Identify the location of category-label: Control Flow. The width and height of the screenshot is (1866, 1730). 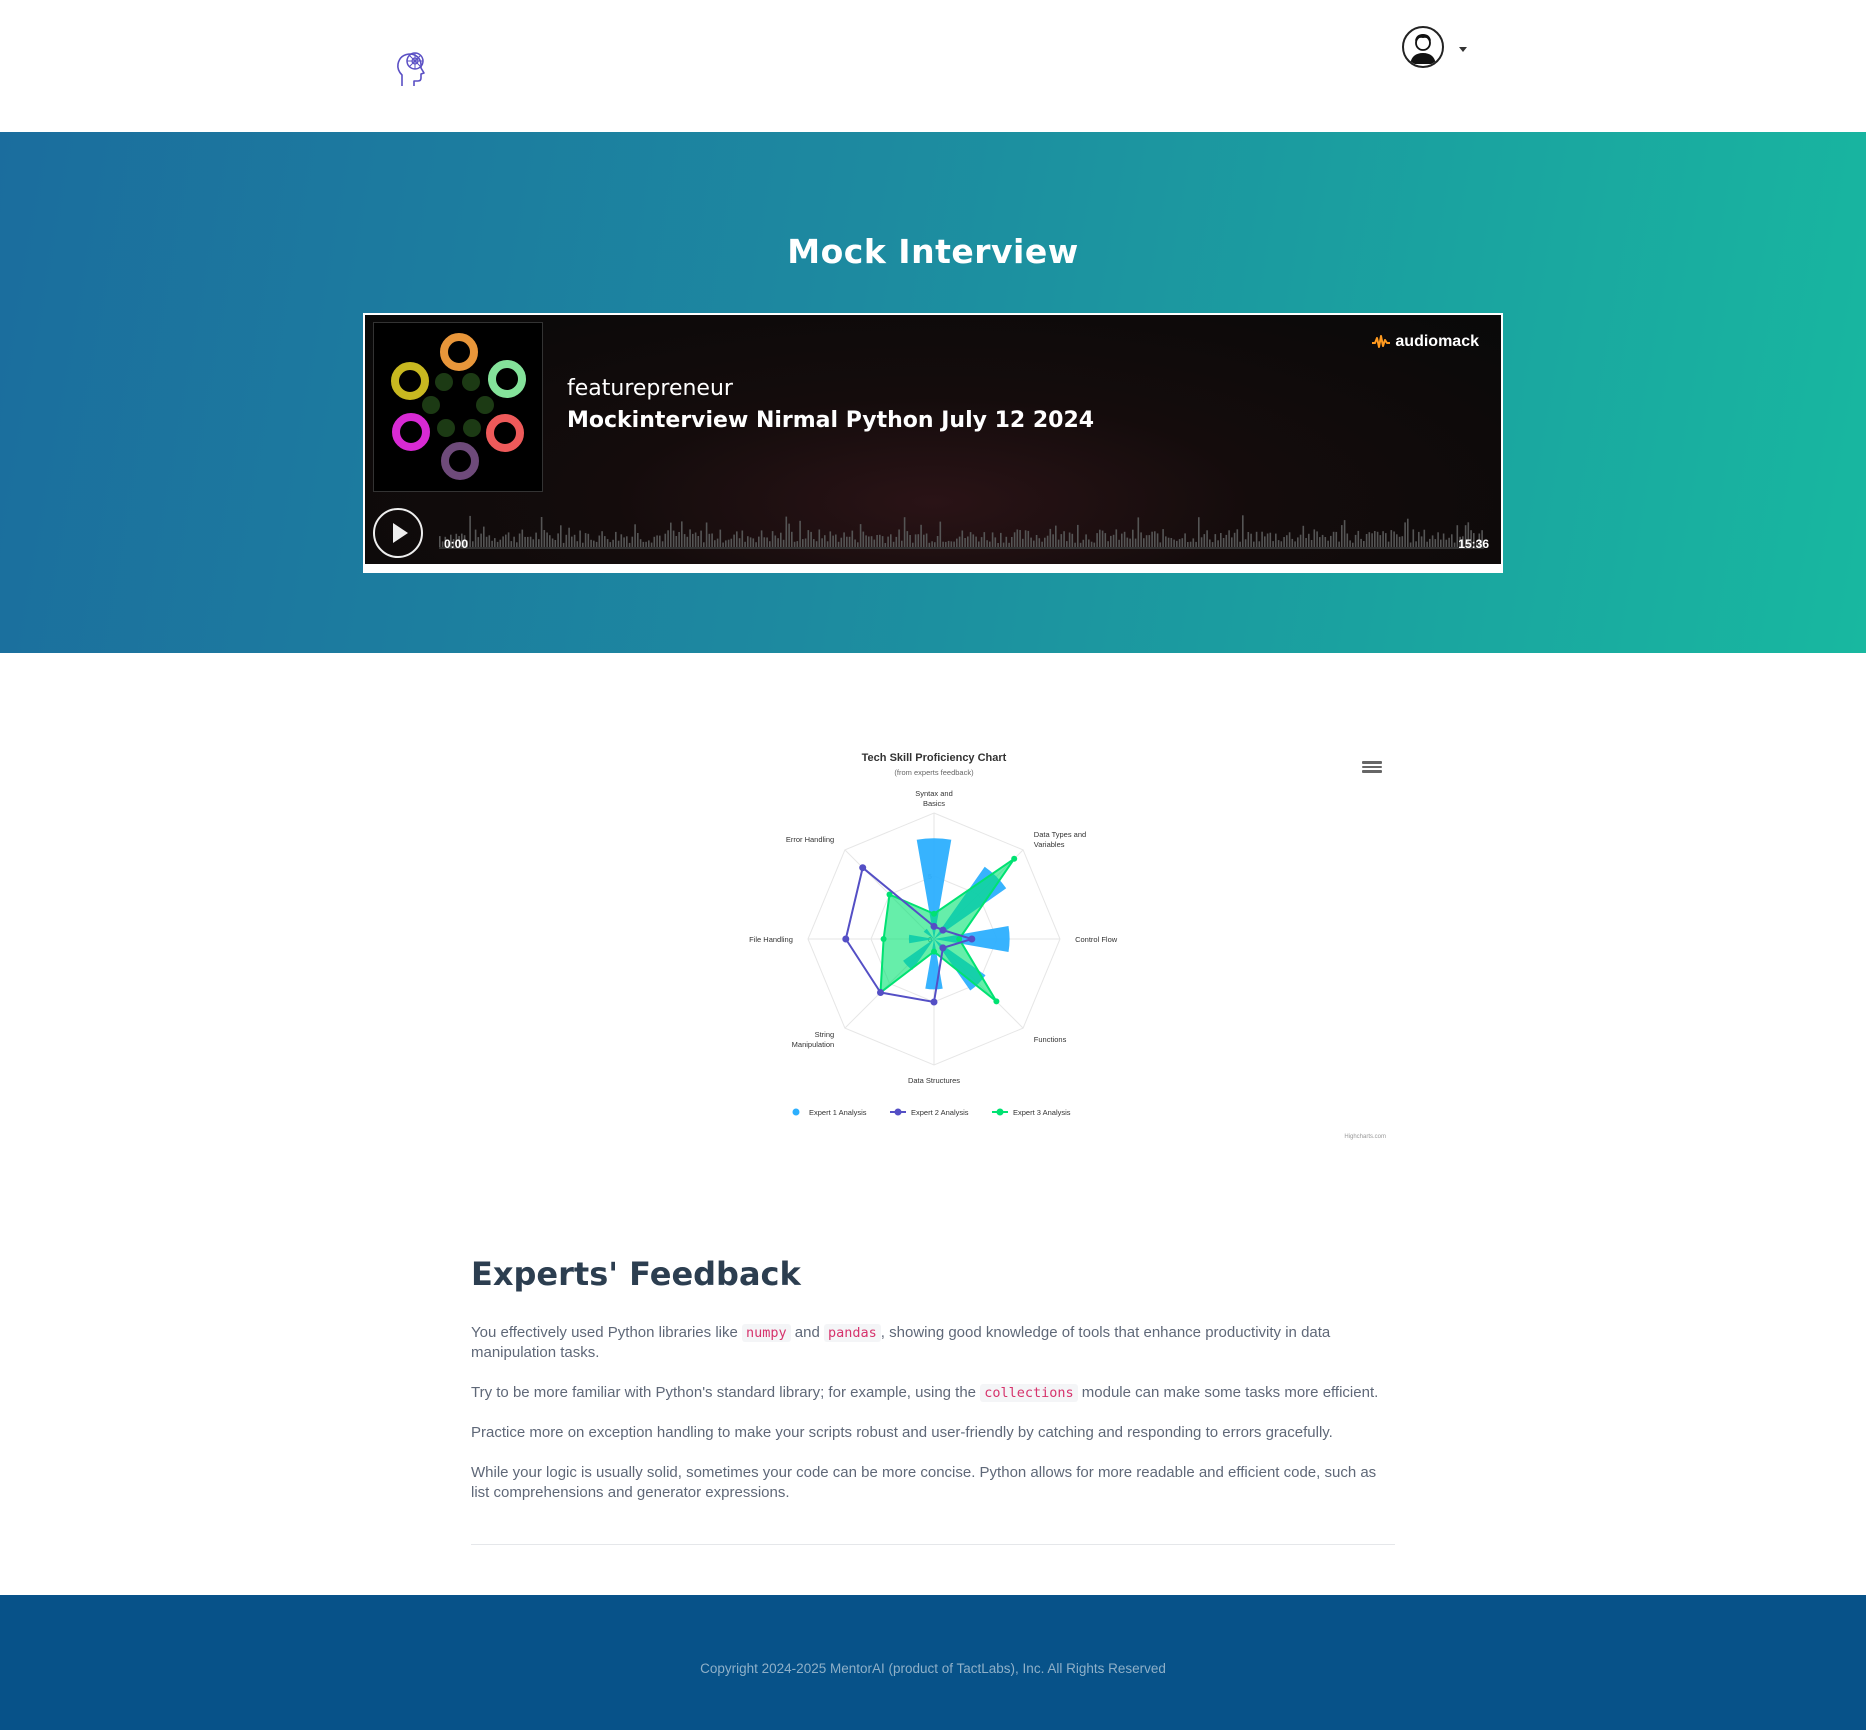
(1096, 939).